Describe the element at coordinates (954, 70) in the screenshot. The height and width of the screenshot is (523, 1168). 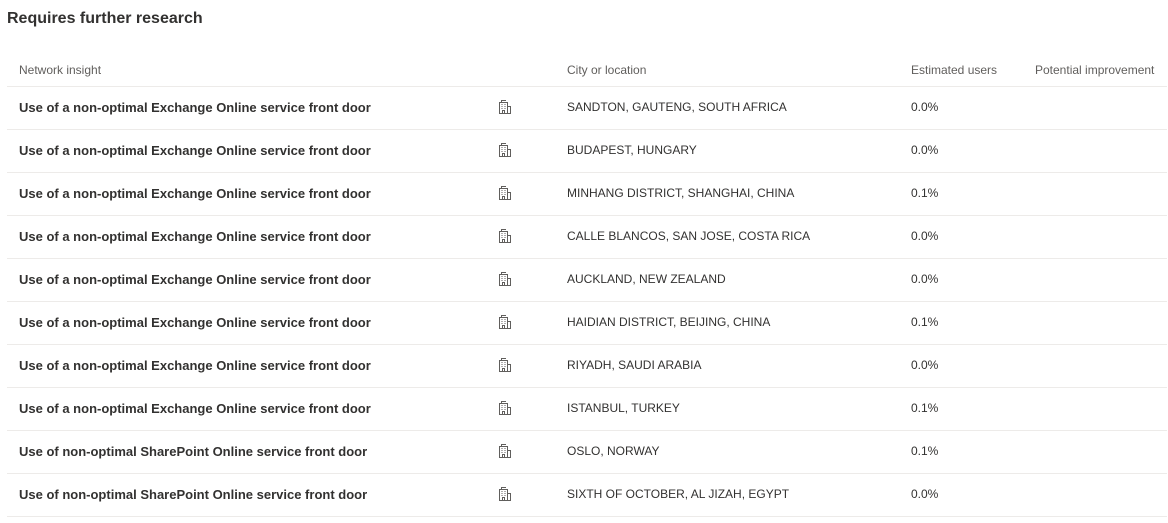
I see `column-header-estimated-users: Estimated users` at that location.